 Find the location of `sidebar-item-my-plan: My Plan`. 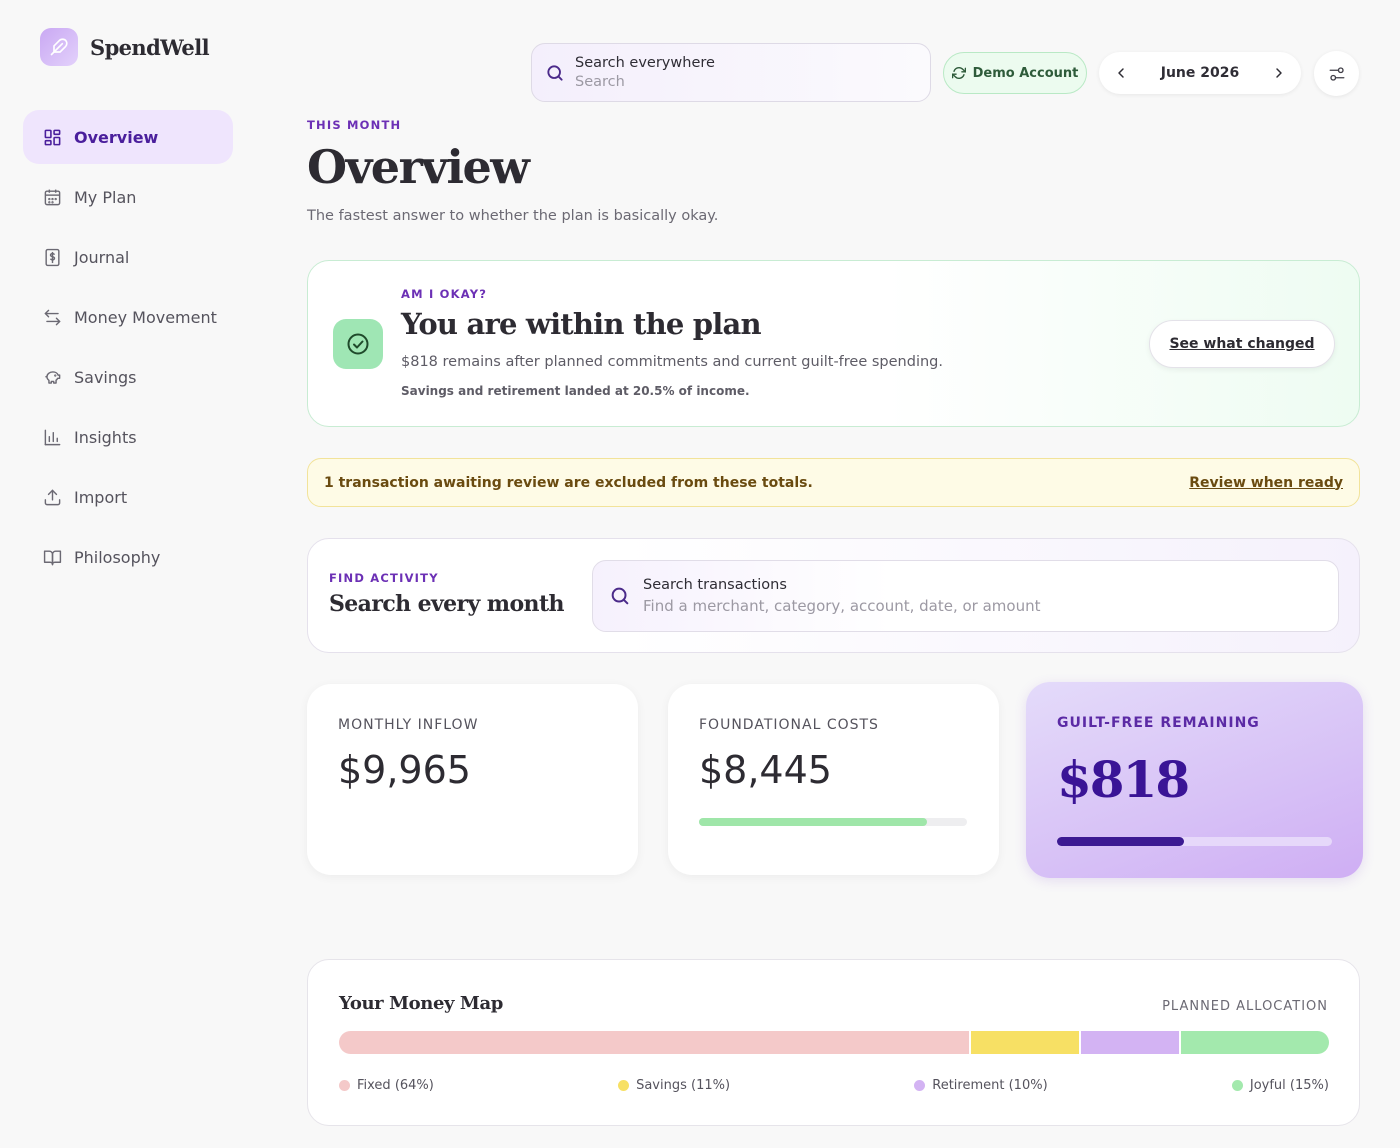

sidebar-item-my-plan: My Plan is located at coordinates (128, 197).